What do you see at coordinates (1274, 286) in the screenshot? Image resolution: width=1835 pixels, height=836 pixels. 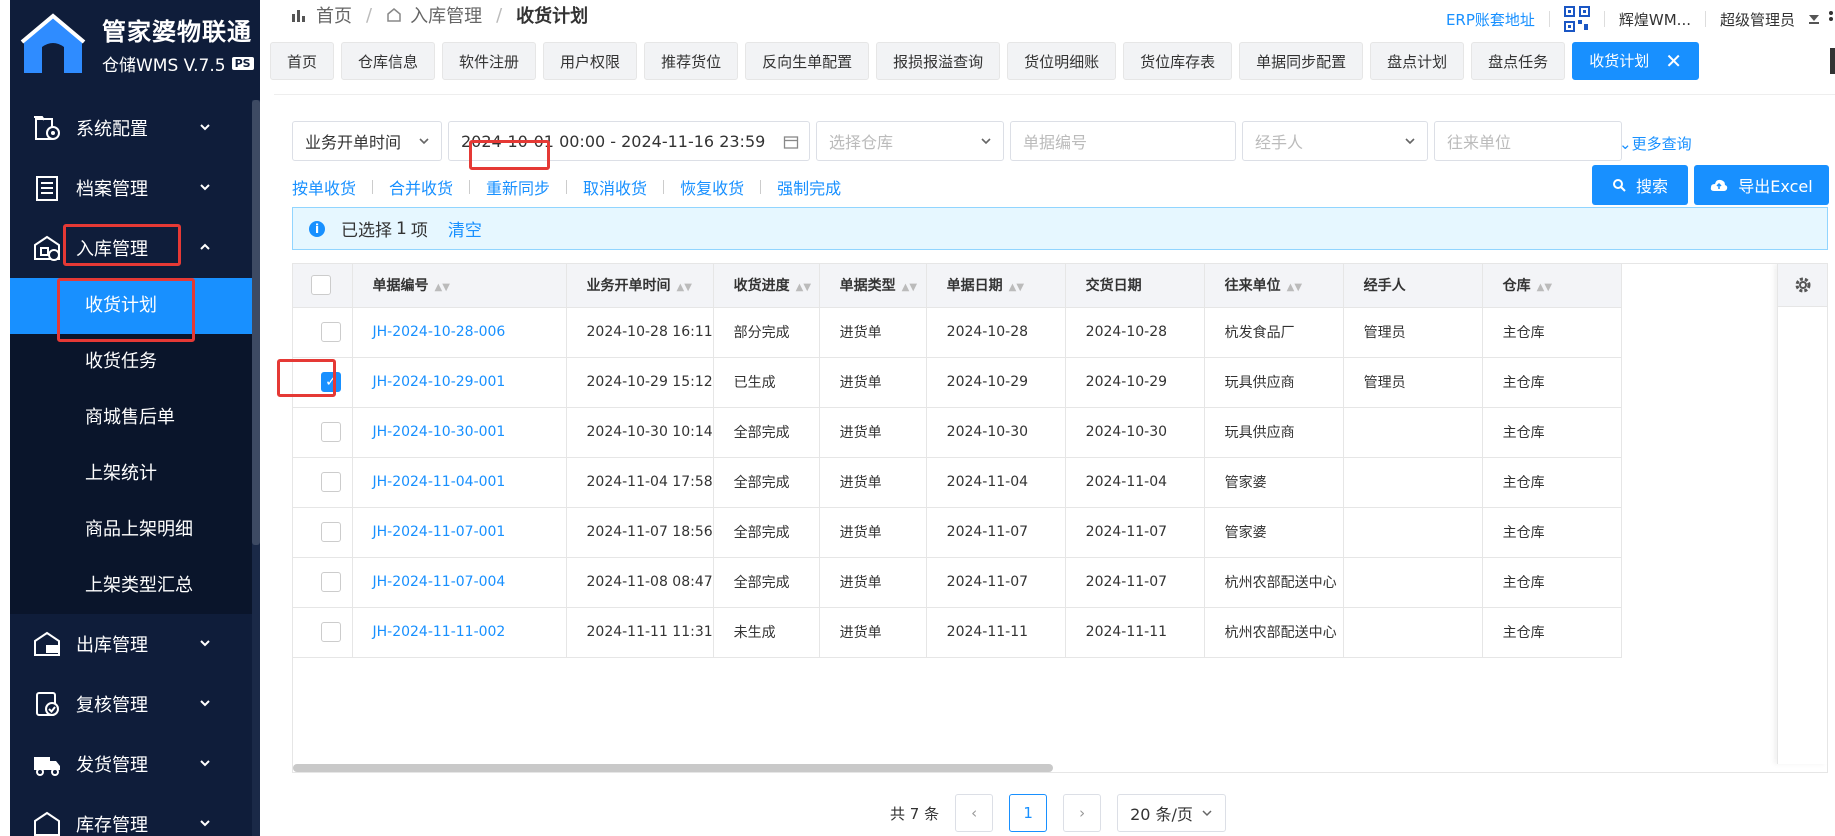 I see `col-partner: 往来单位 ▲▼` at bounding box center [1274, 286].